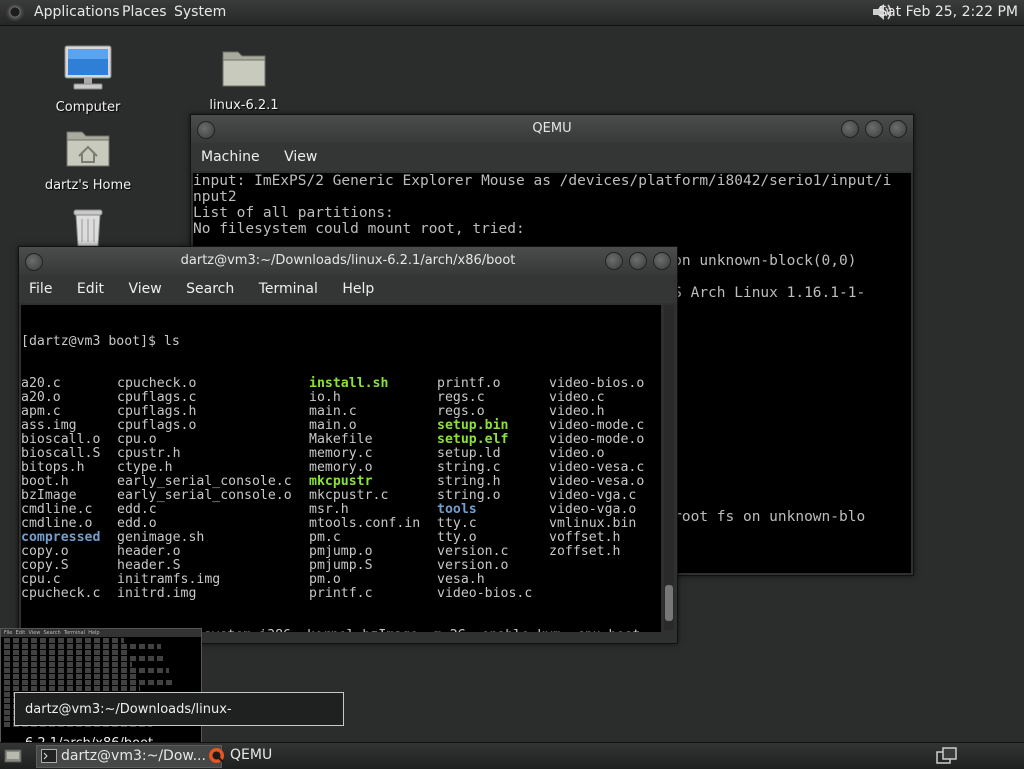  What do you see at coordinates (325, 579) in the screenshot?
I see `ls-entry: pm.o` at bounding box center [325, 579].